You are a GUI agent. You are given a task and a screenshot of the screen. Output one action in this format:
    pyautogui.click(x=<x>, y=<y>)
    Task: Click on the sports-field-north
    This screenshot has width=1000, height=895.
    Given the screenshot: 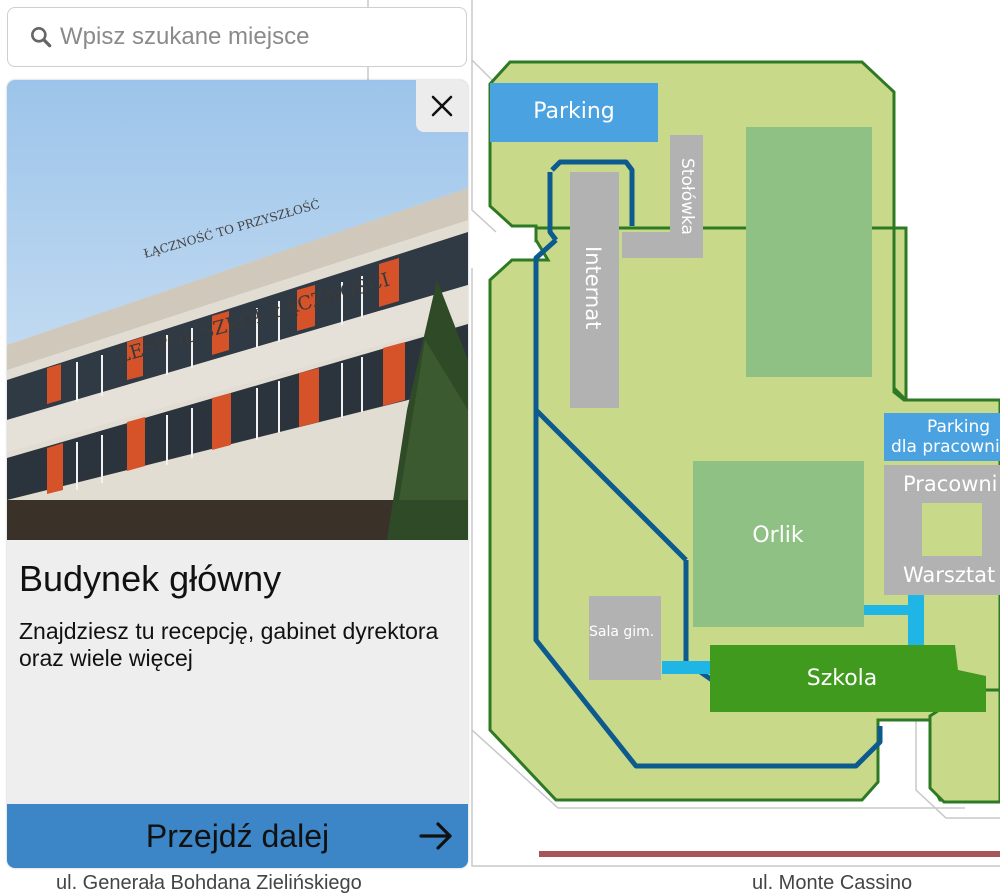 What is the action you would take?
    pyautogui.click(x=809, y=252)
    